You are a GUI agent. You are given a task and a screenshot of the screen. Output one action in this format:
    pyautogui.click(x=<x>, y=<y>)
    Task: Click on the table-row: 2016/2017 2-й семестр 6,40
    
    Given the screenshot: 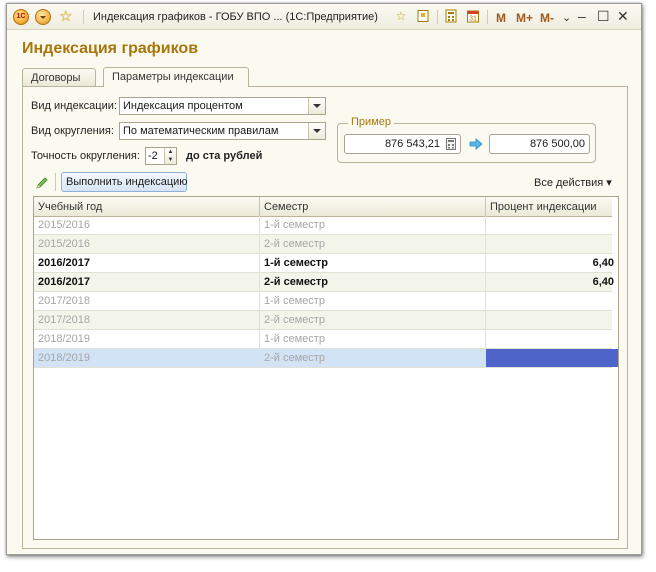 What is the action you would take?
    pyautogui.click(x=324, y=282)
    